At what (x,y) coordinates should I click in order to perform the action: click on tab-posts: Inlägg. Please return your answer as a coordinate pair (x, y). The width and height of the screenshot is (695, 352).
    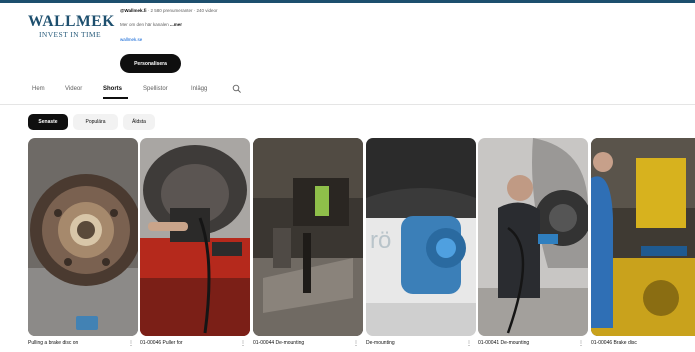
    Looking at the image, I should click on (199, 89).